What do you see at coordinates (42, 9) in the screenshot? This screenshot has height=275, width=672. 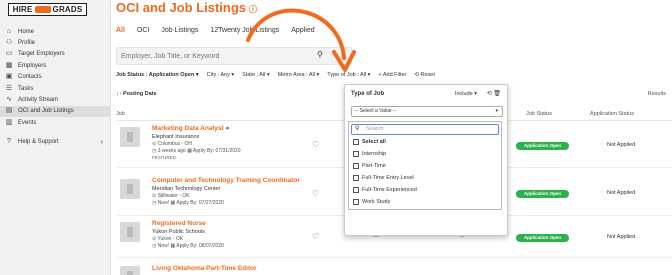 I see `logo-os-mark` at bounding box center [42, 9].